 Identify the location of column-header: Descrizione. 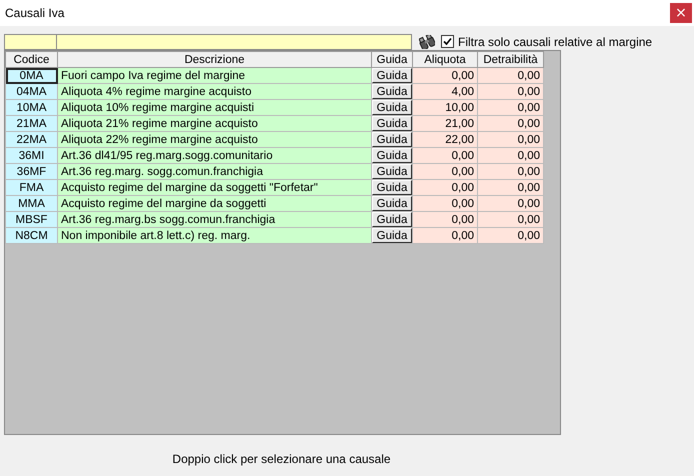
(215, 60).